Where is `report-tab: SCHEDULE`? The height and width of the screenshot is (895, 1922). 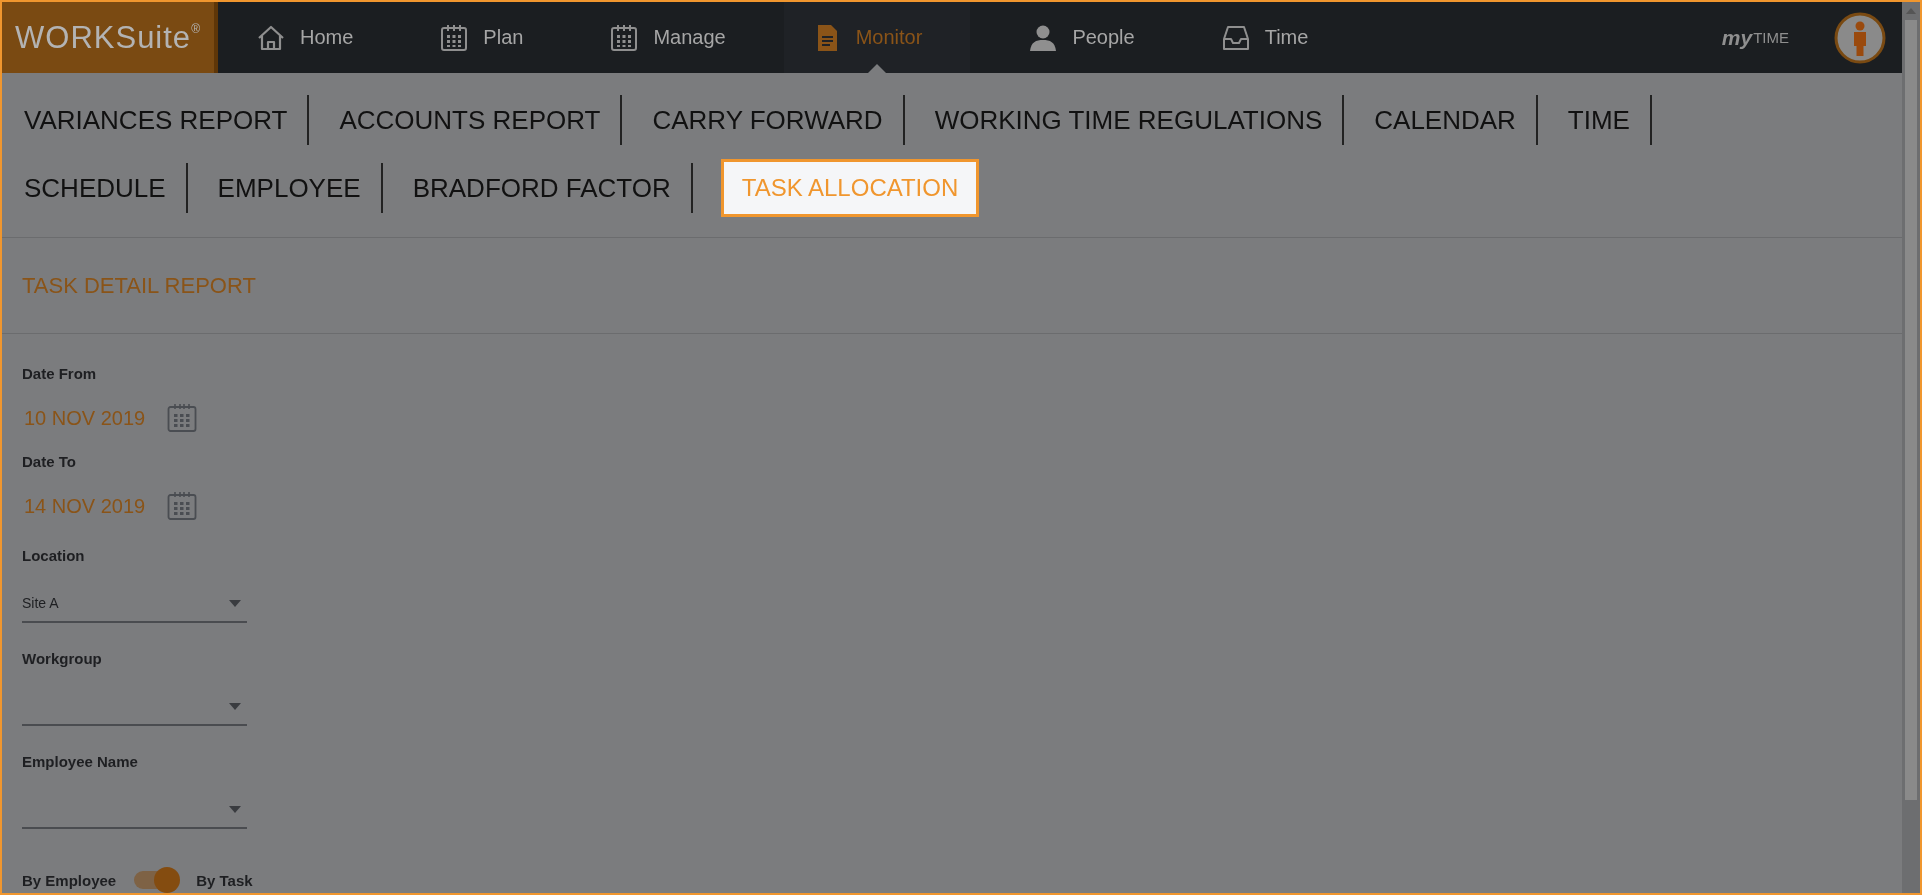 report-tab: SCHEDULE is located at coordinates (105, 188).